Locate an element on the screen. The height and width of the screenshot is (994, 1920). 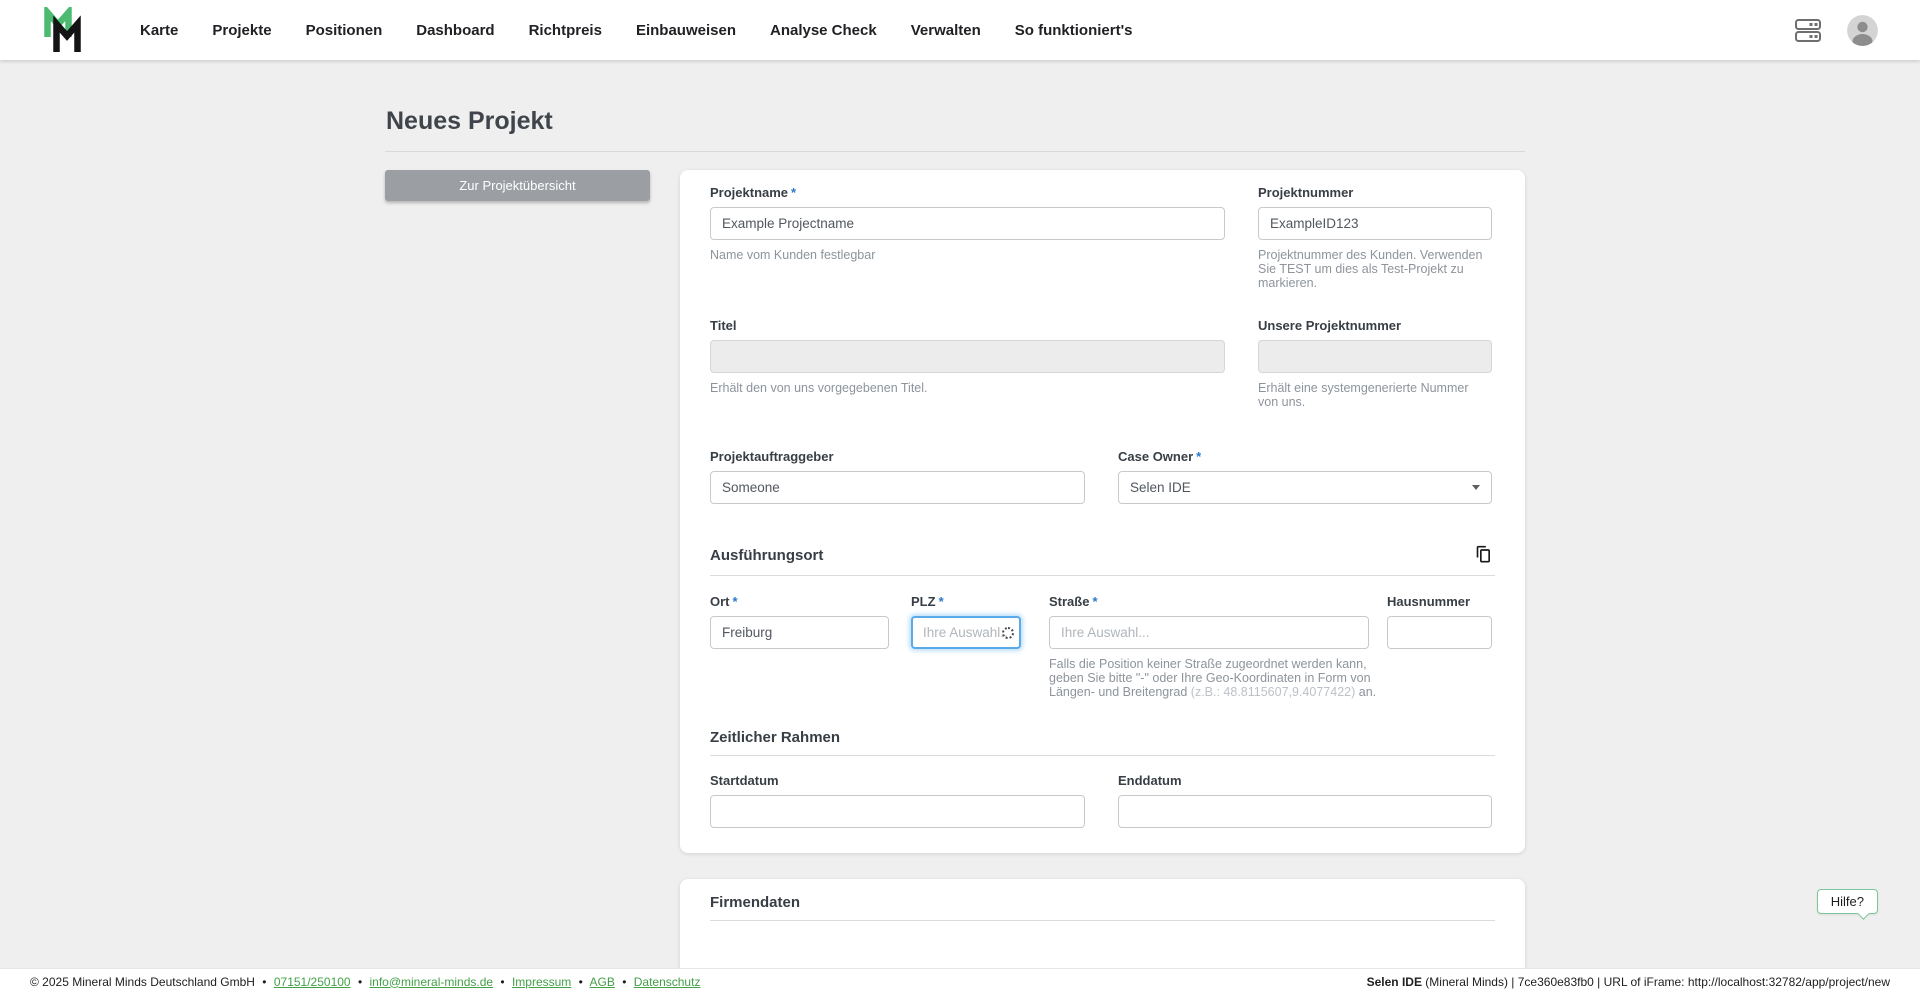
case-owner-label: Case Owner * is located at coordinates (1160, 456).